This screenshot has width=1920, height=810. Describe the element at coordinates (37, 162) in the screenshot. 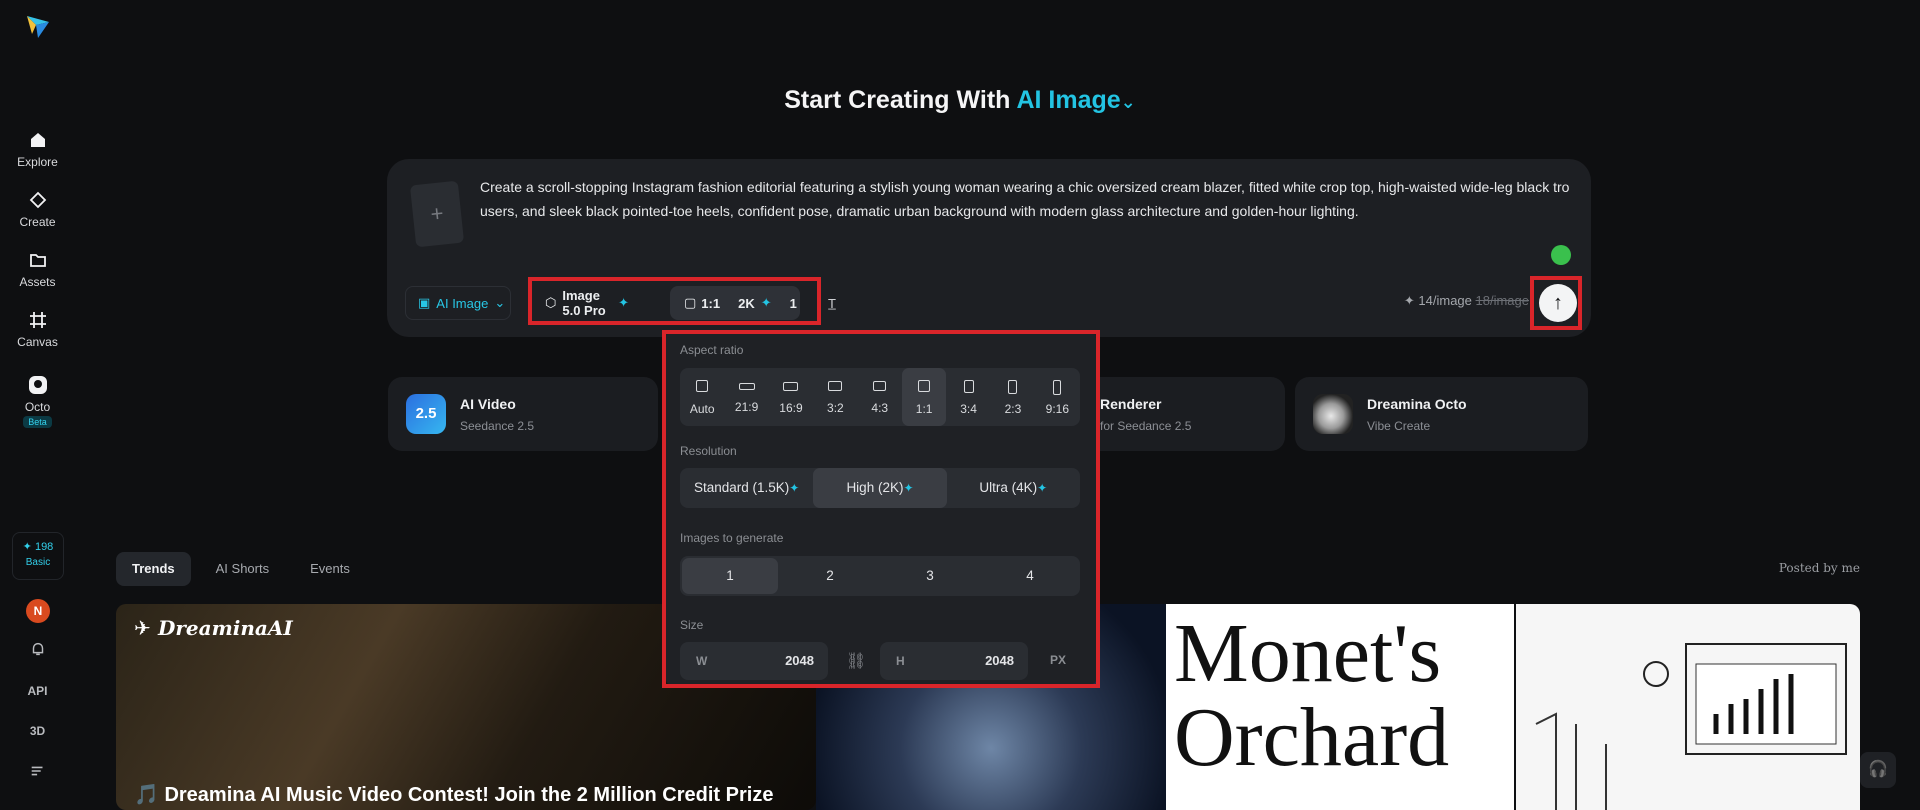

I see `sidebar-item-label: Explore` at that location.